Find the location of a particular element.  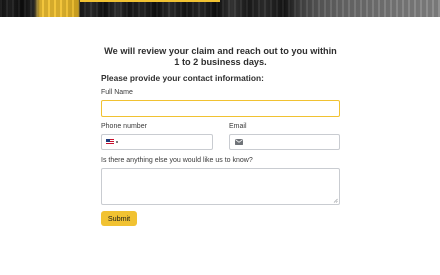

email-field is located at coordinates (284, 144).